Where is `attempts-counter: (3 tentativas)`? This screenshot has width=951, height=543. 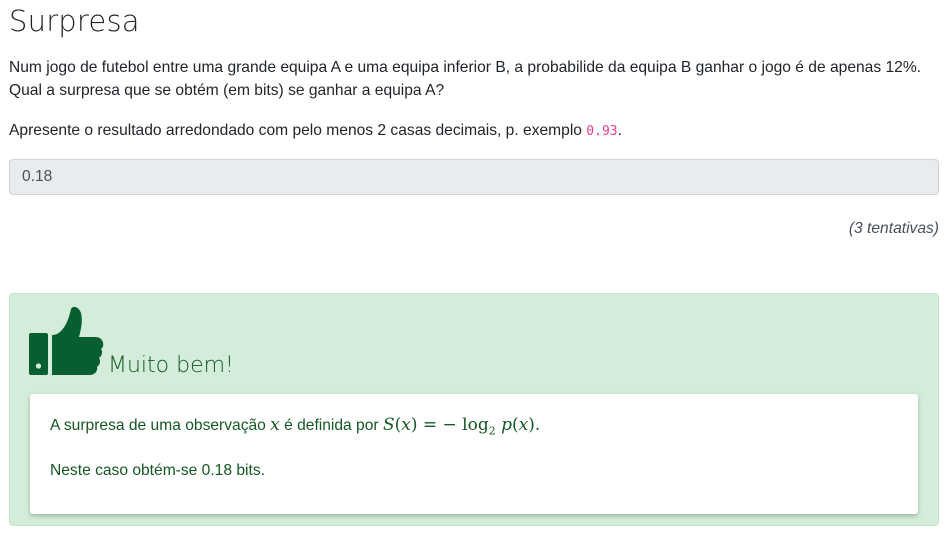 attempts-counter: (3 tentativas) is located at coordinates (893, 228).